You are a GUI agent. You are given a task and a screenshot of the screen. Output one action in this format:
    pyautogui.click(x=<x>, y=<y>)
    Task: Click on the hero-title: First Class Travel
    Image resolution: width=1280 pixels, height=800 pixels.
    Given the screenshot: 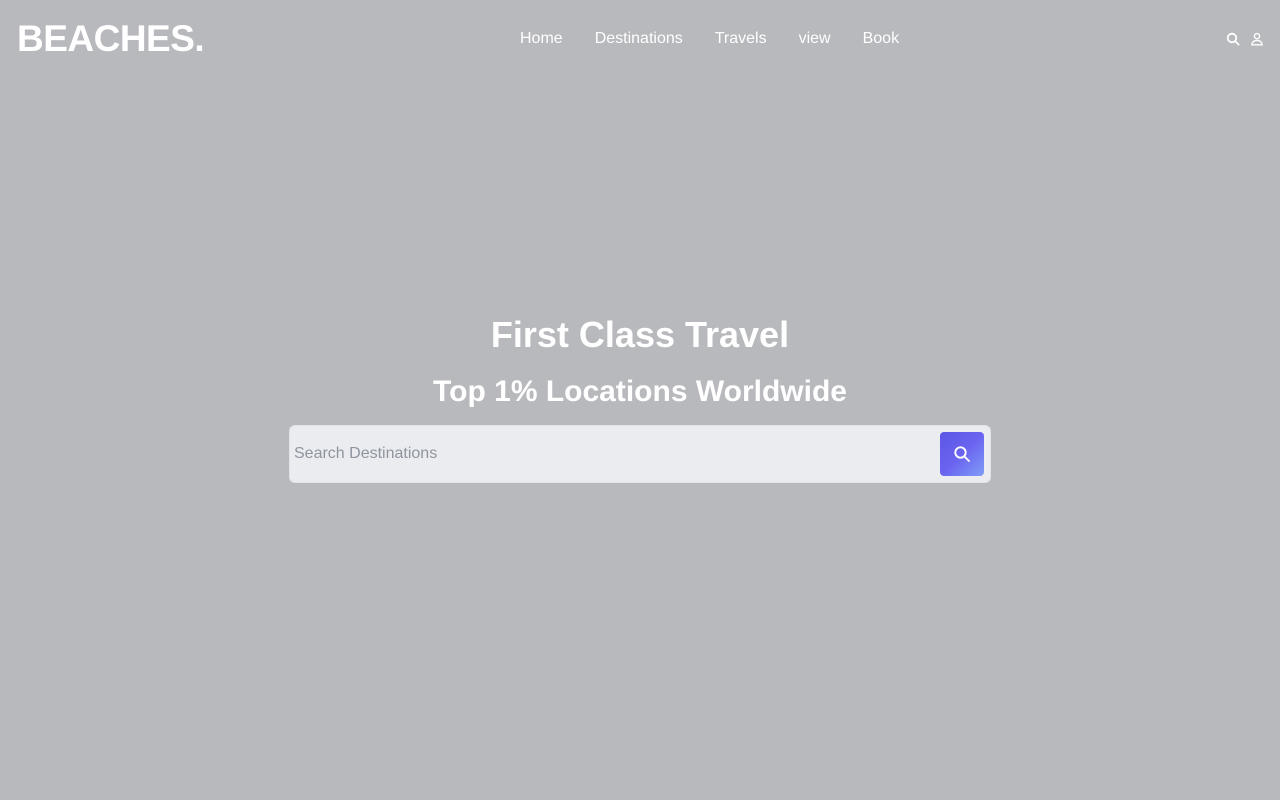 What is the action you would take?
    pyautogui.click(x=640, y=334)
    